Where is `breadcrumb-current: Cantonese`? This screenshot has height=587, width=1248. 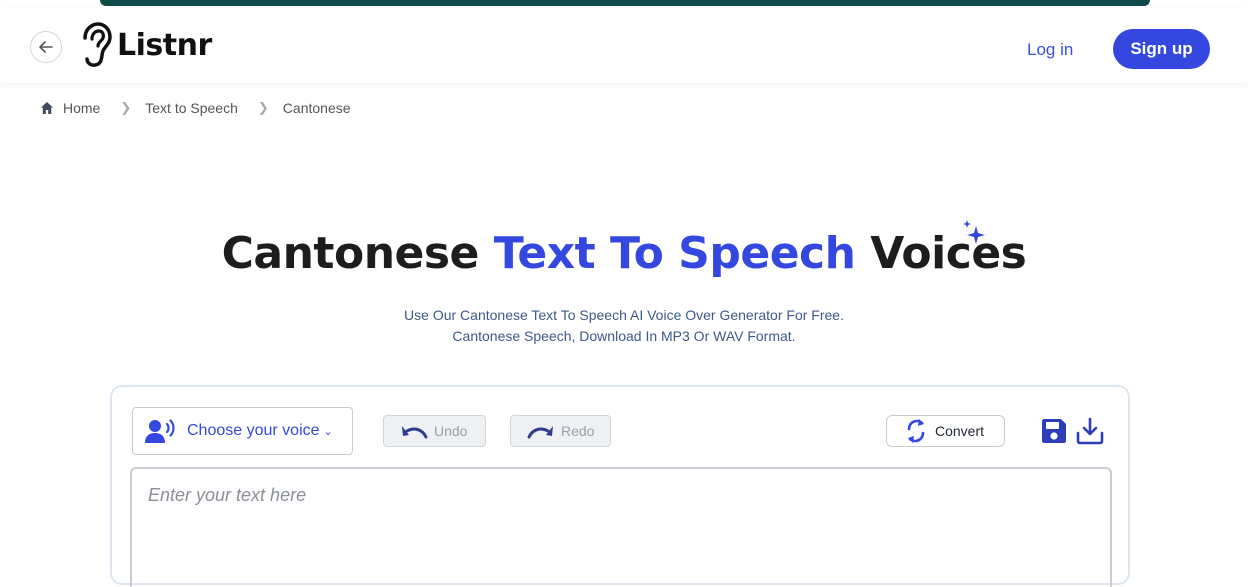 breadcrumb-current: Cantonese is located at coordinates (316, 108).